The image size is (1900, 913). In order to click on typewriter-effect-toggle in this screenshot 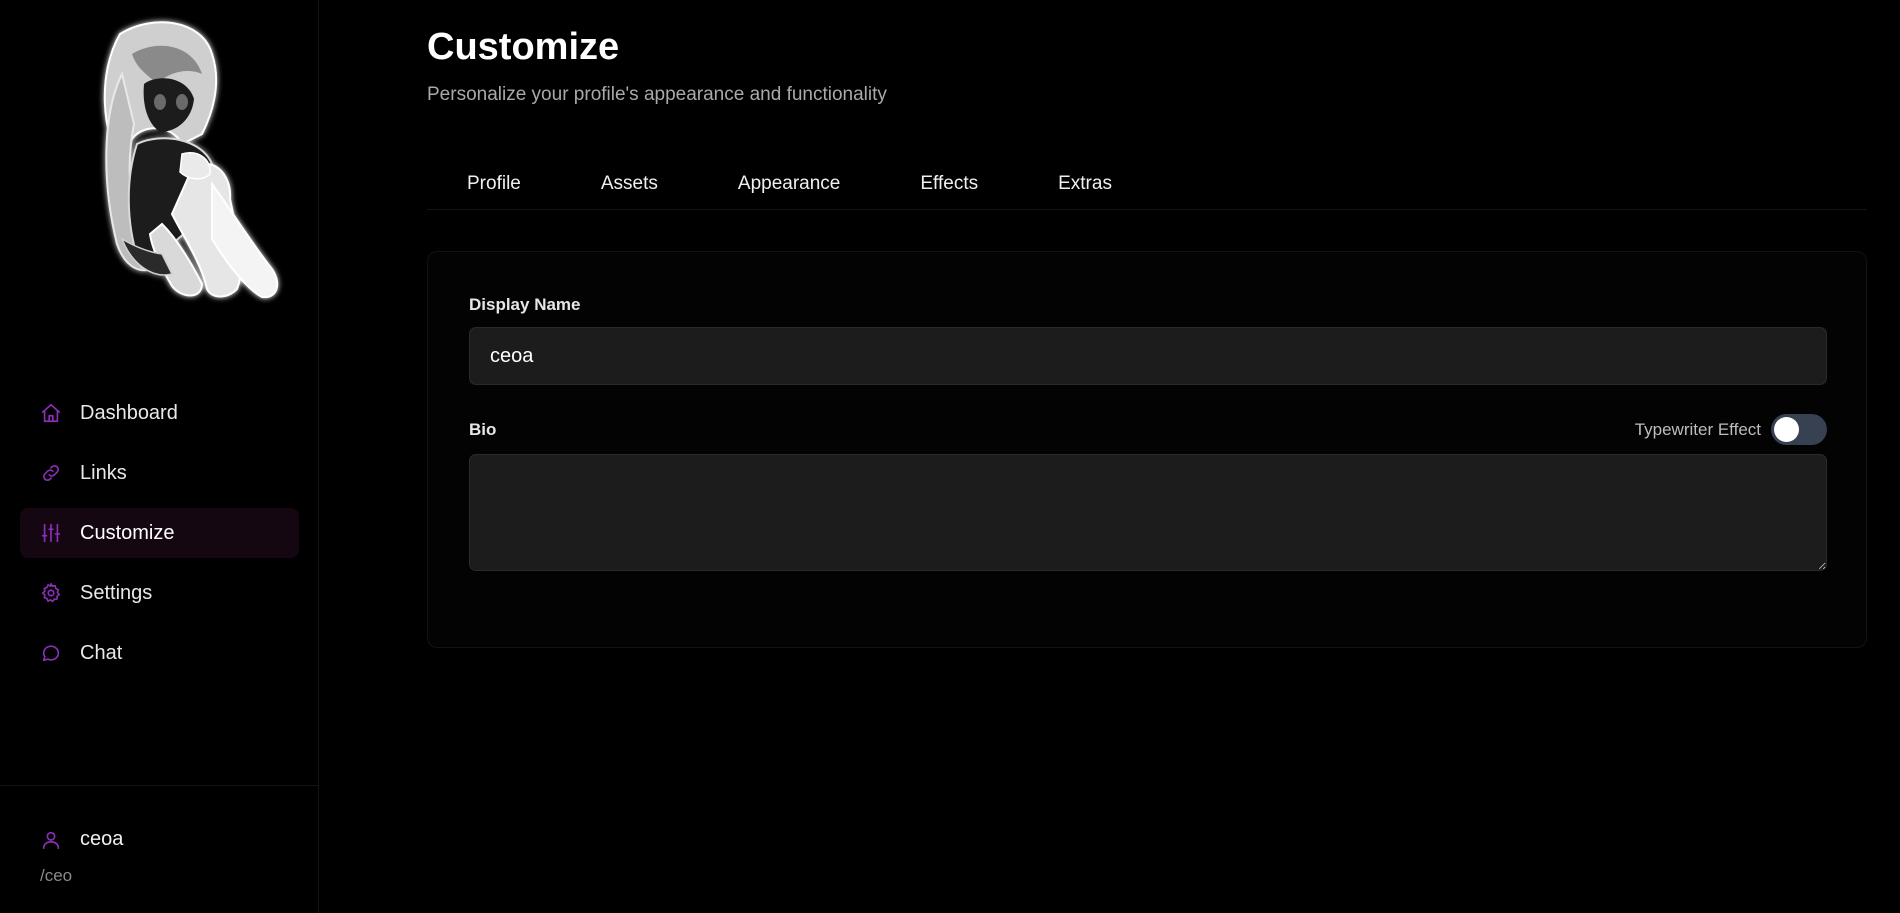, I will do `click(1799, 429)`.